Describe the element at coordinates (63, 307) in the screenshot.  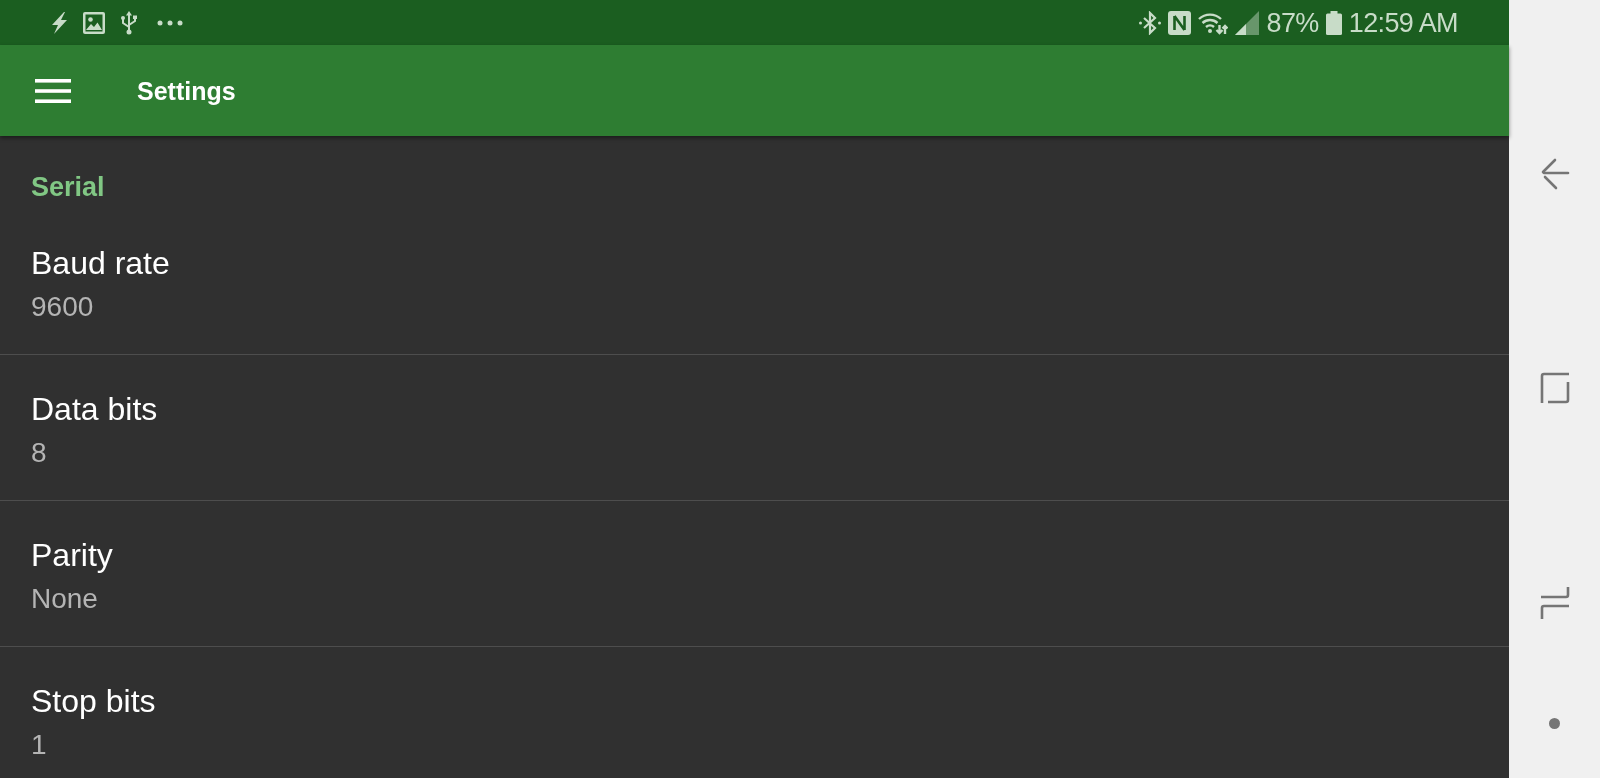
I see `preference-value: 9600` at that location.